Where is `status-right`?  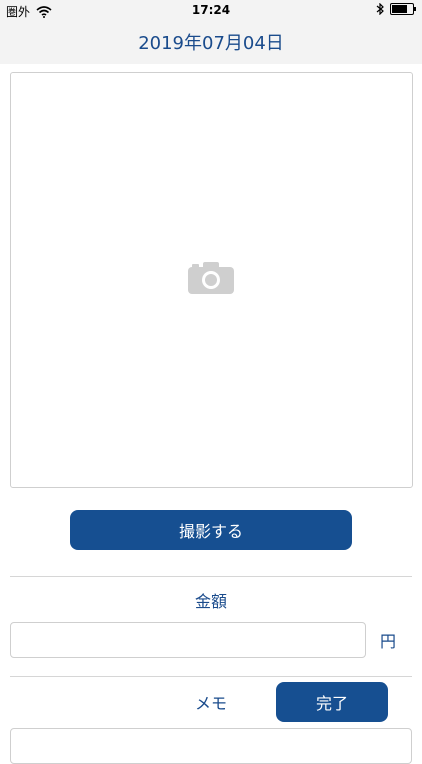 status-right is located at coordinates (396, 9).